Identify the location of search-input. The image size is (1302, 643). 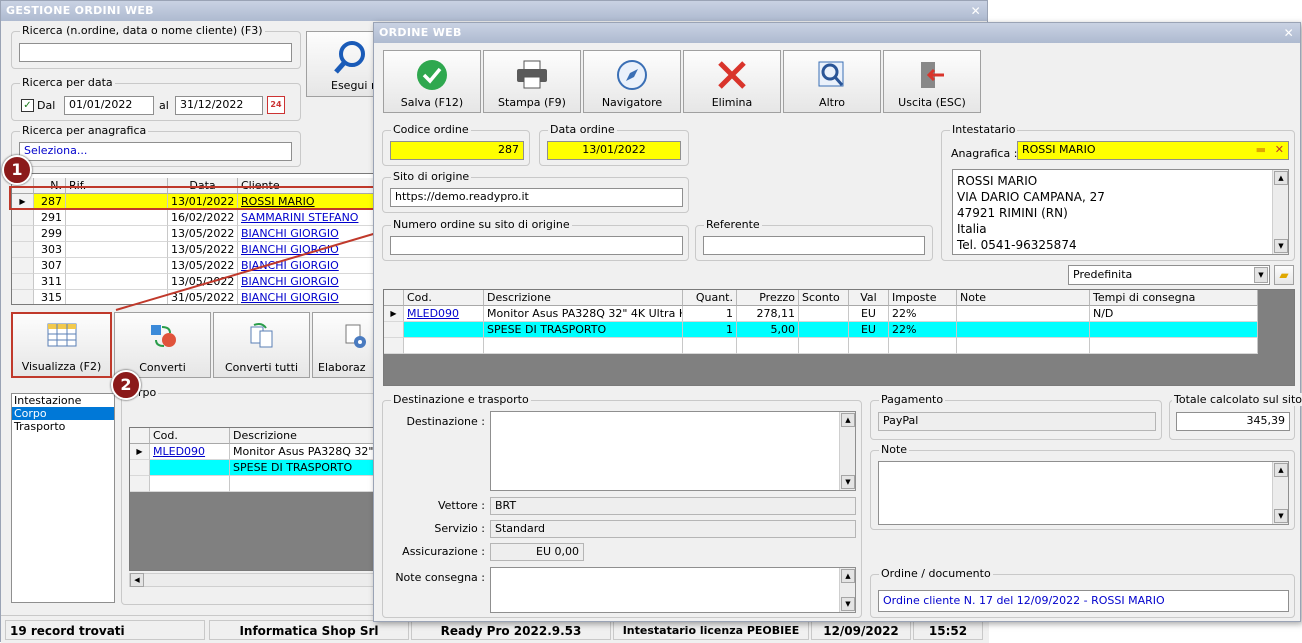
(155, 52).